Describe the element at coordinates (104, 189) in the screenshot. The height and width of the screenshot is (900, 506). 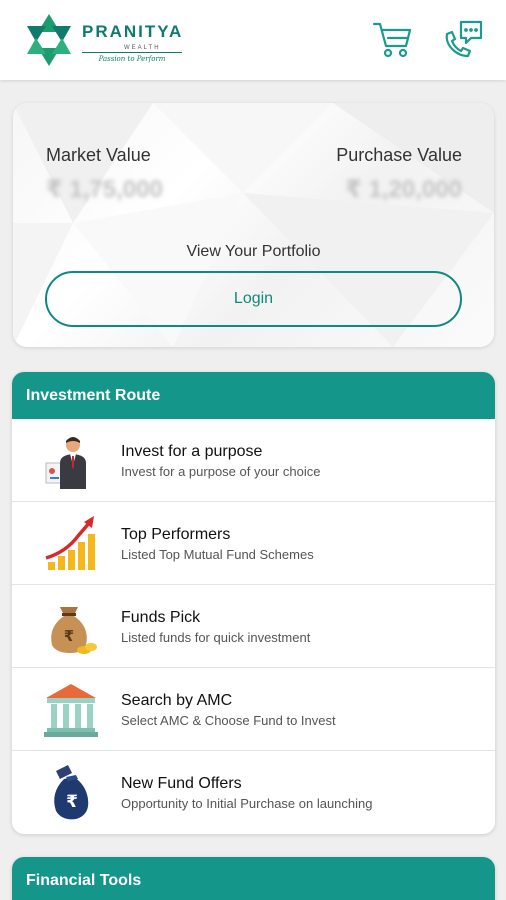
I see `market-value-amount: ₹ 1,75,000` at that location.